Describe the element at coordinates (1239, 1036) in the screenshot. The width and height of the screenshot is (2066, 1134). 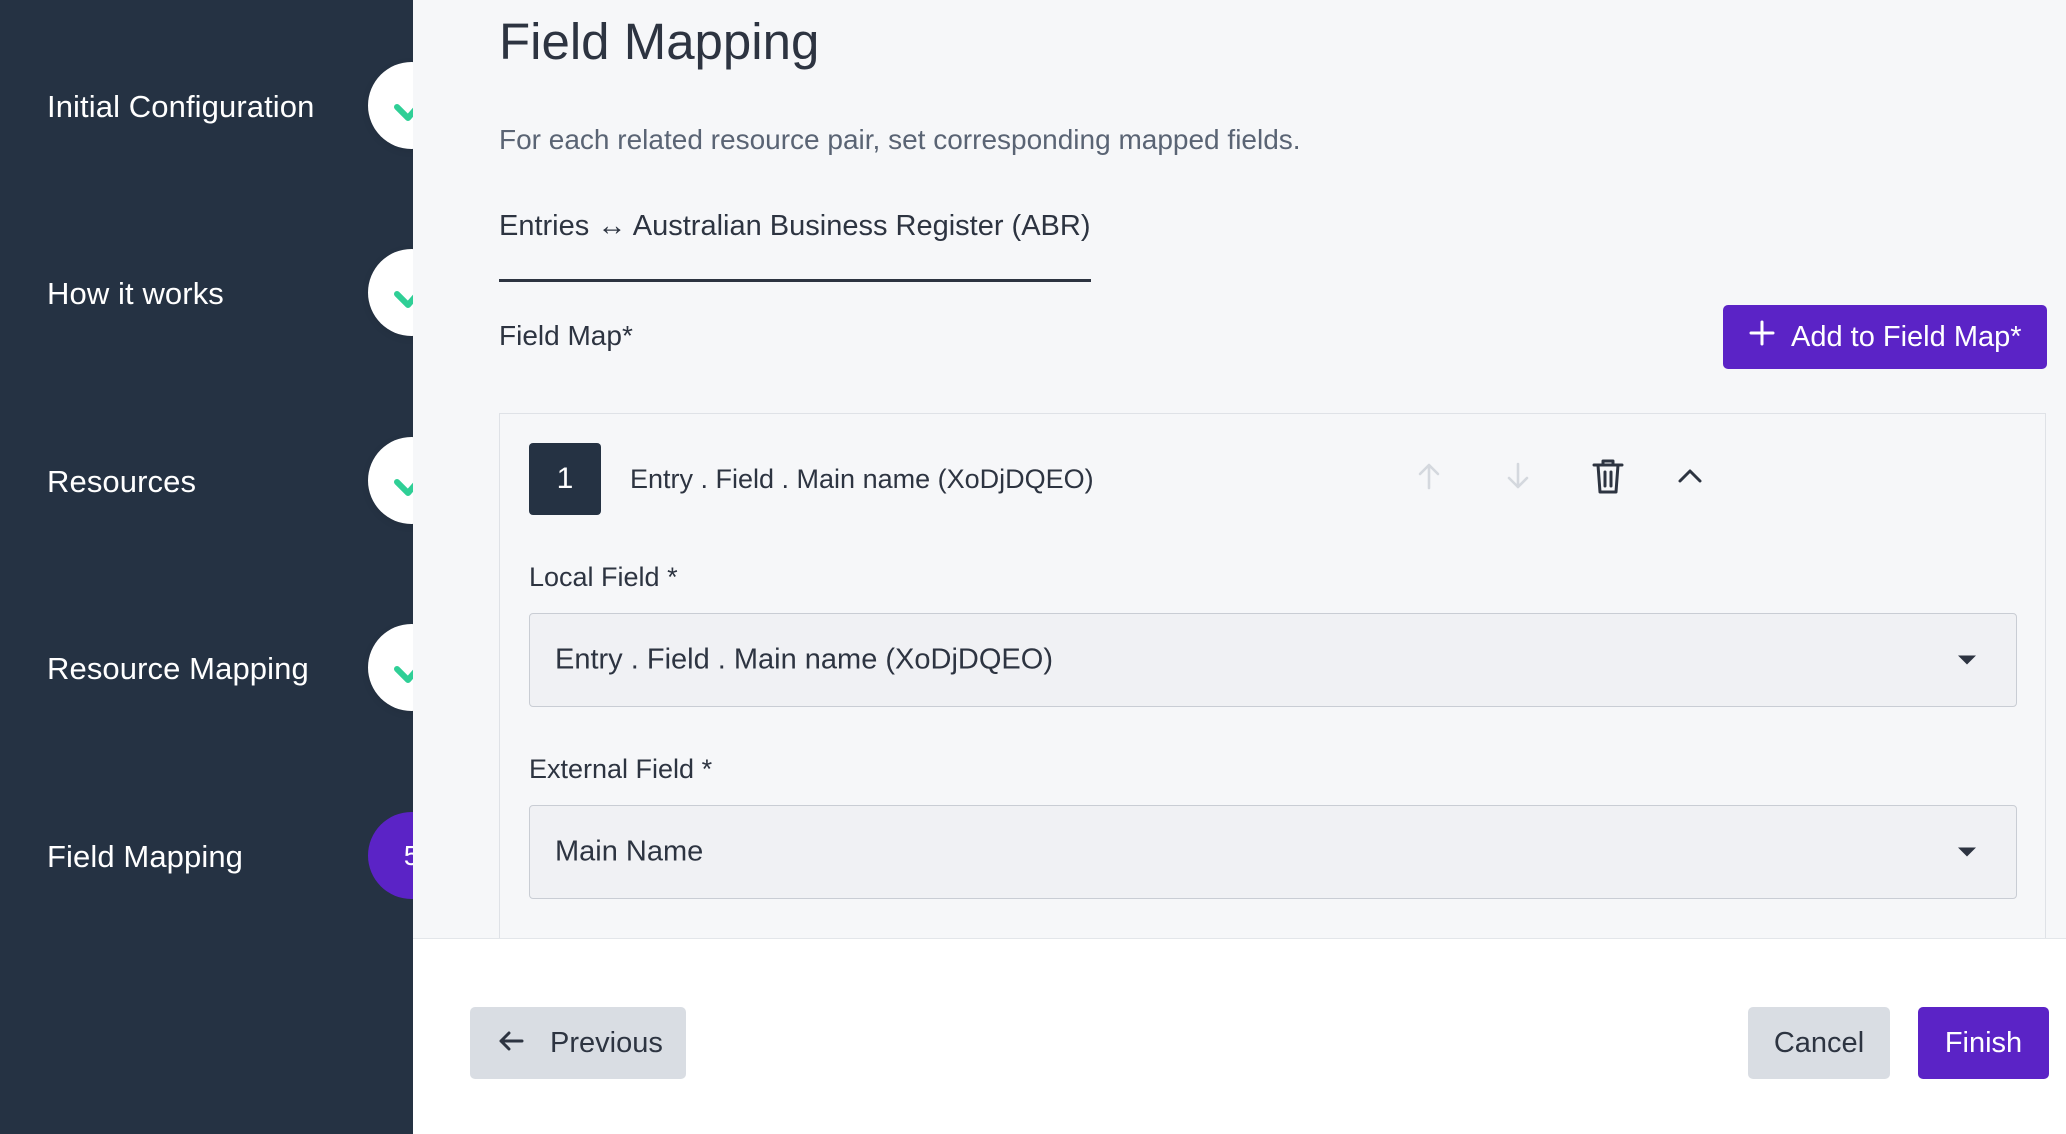
I see `wizard-footer: Previous Cancel Finish` at that location.